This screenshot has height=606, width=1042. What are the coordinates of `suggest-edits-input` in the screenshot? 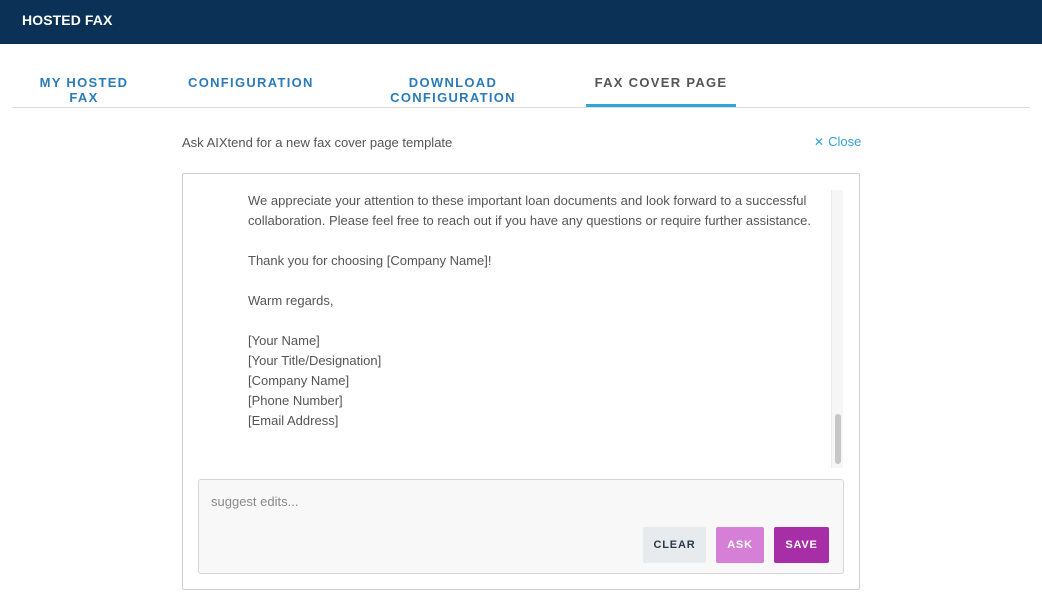 It's located at (520, 501).